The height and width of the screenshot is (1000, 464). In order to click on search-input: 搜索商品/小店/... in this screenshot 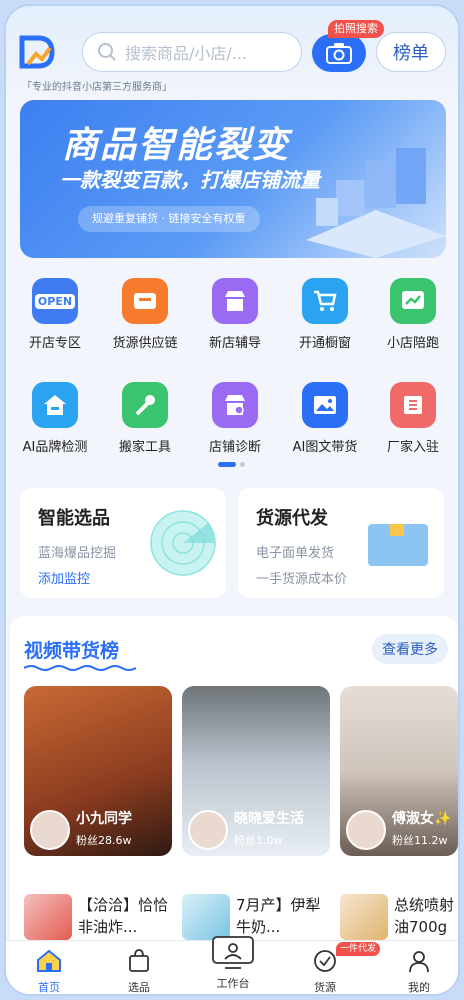, I will do `click(192, 52)`.